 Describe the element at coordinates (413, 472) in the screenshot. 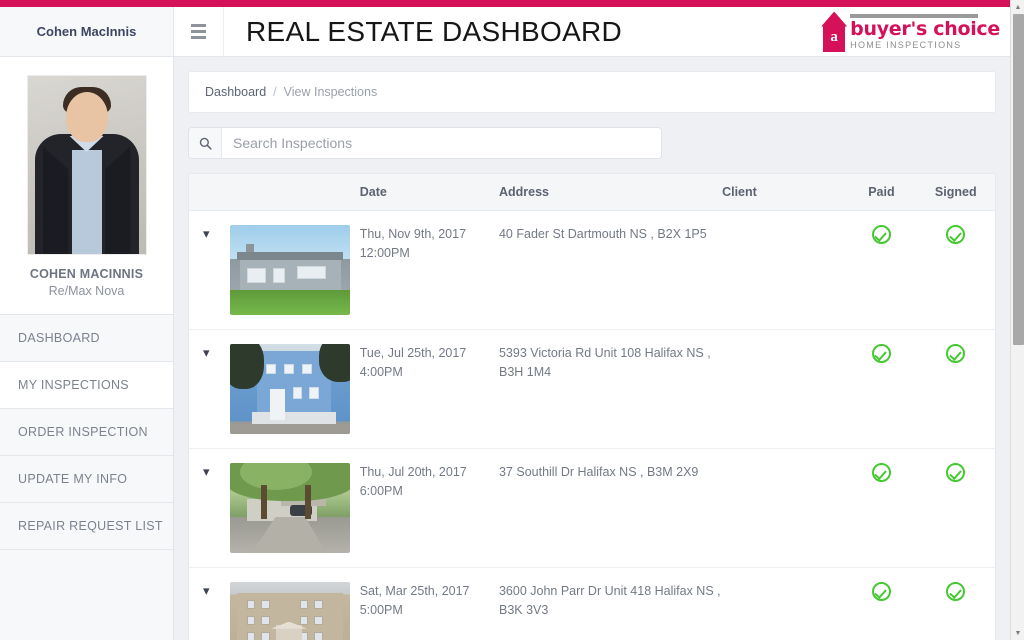

I see `inspection-date: Thu, Jul 20th, 2017` at that location.